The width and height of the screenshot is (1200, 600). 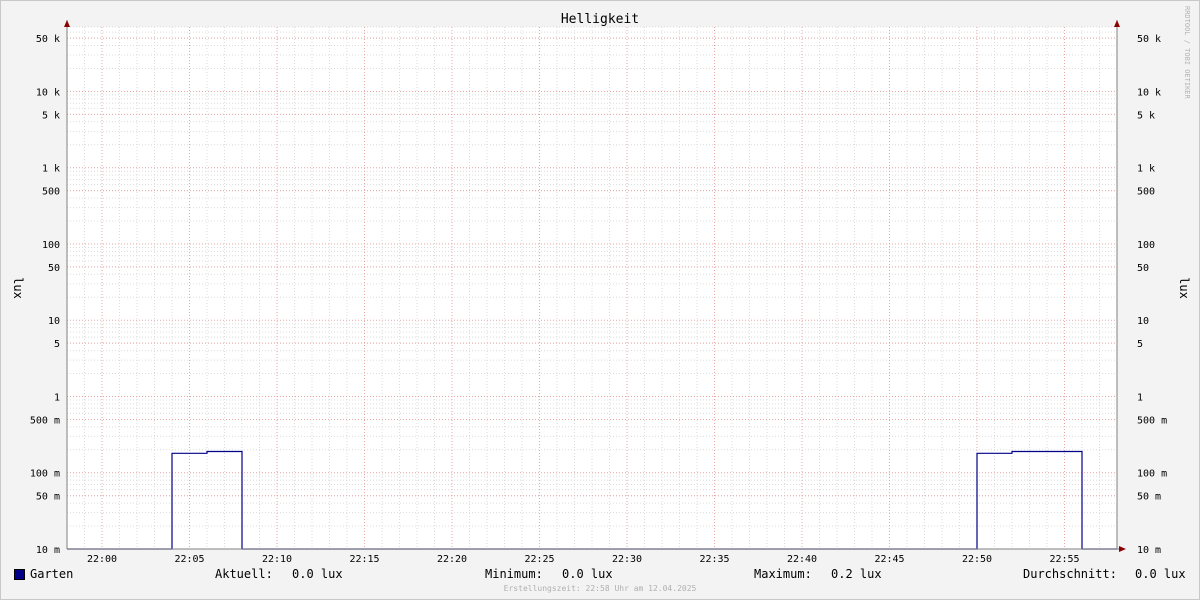 I want to click on legend-durchschnitt-label: Durchschnitt:, so click(x=1070, y=574).